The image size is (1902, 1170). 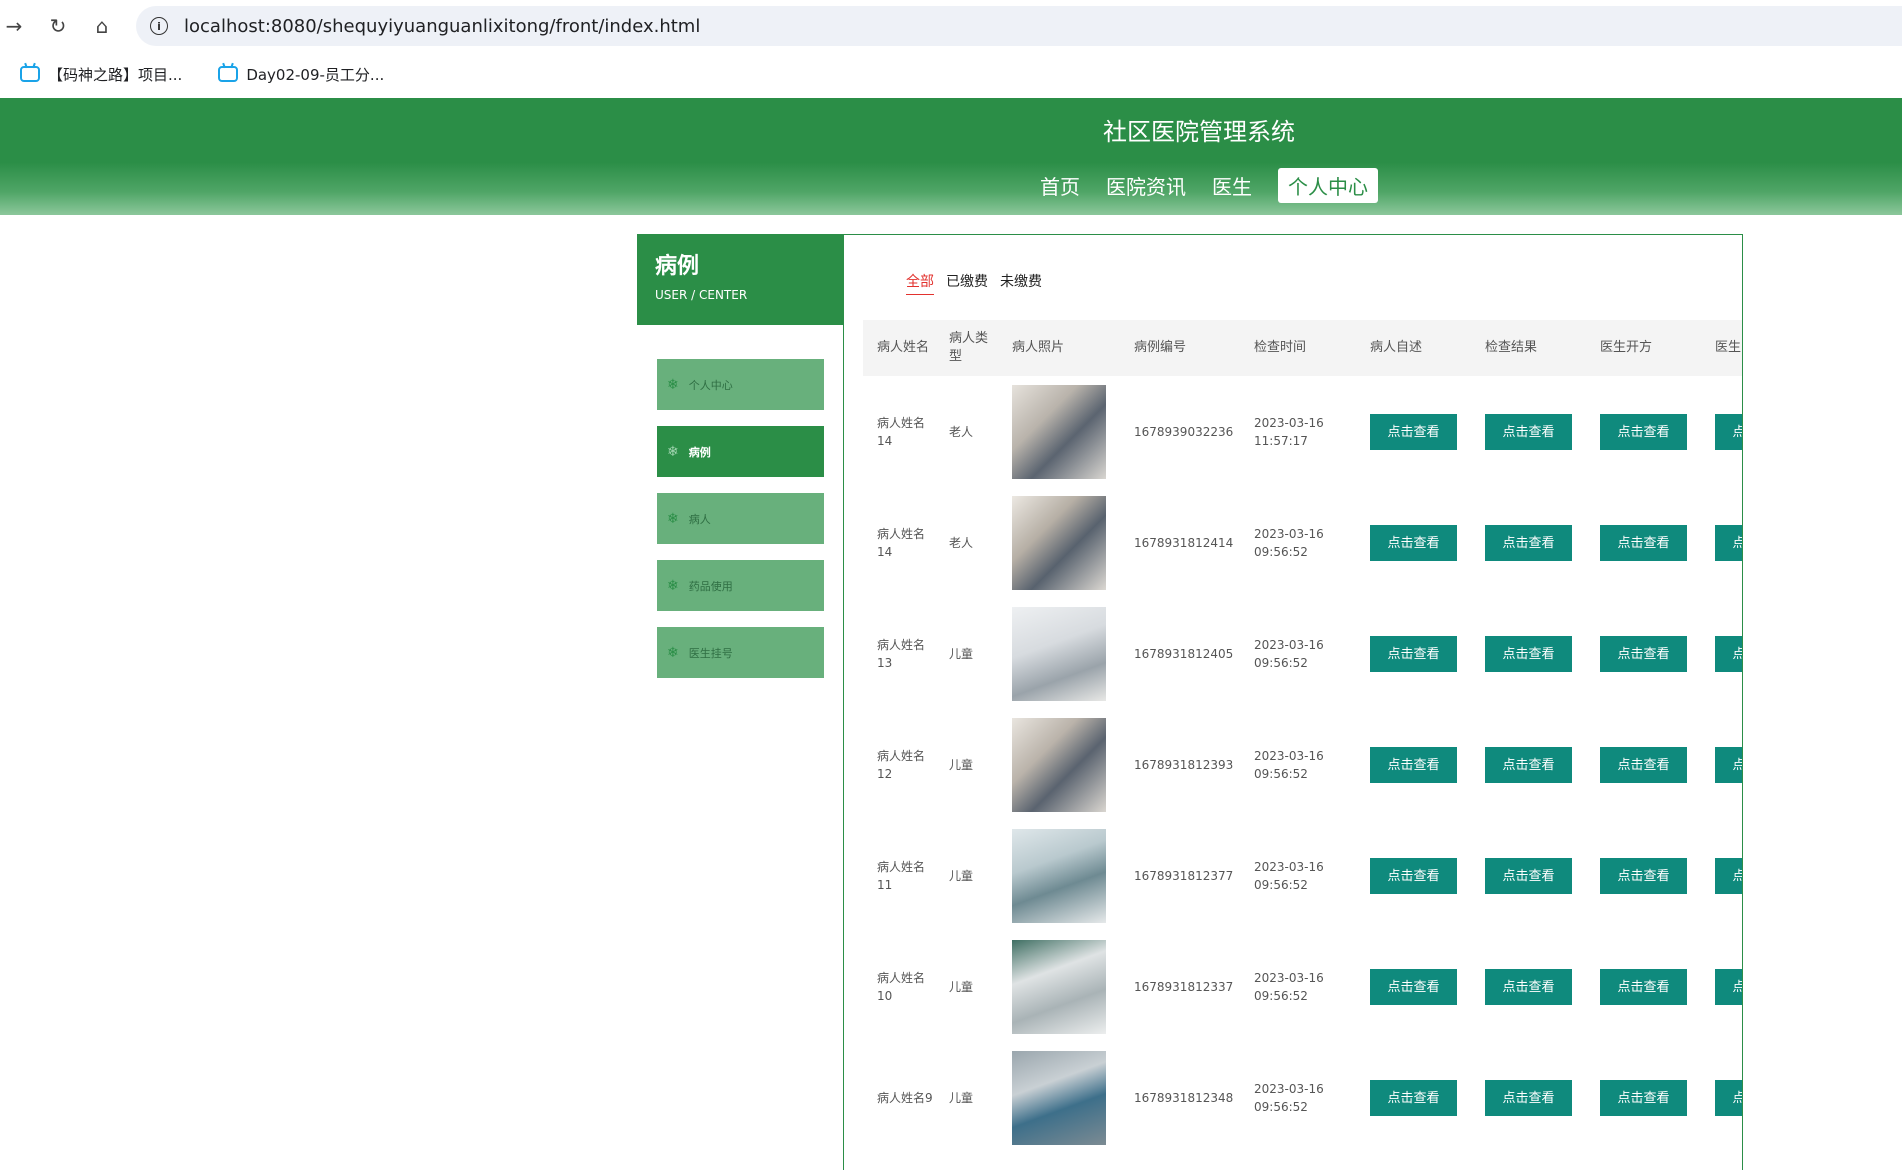 What do you see at coordinates (966, 348) in the screenshot?
I see `col-header-type: 病人类型` at bounding box center [966, 348].